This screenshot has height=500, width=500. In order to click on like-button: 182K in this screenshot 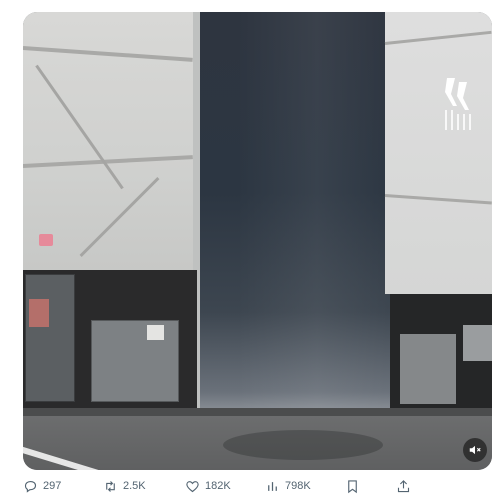, I will do `click(208, 486)`.